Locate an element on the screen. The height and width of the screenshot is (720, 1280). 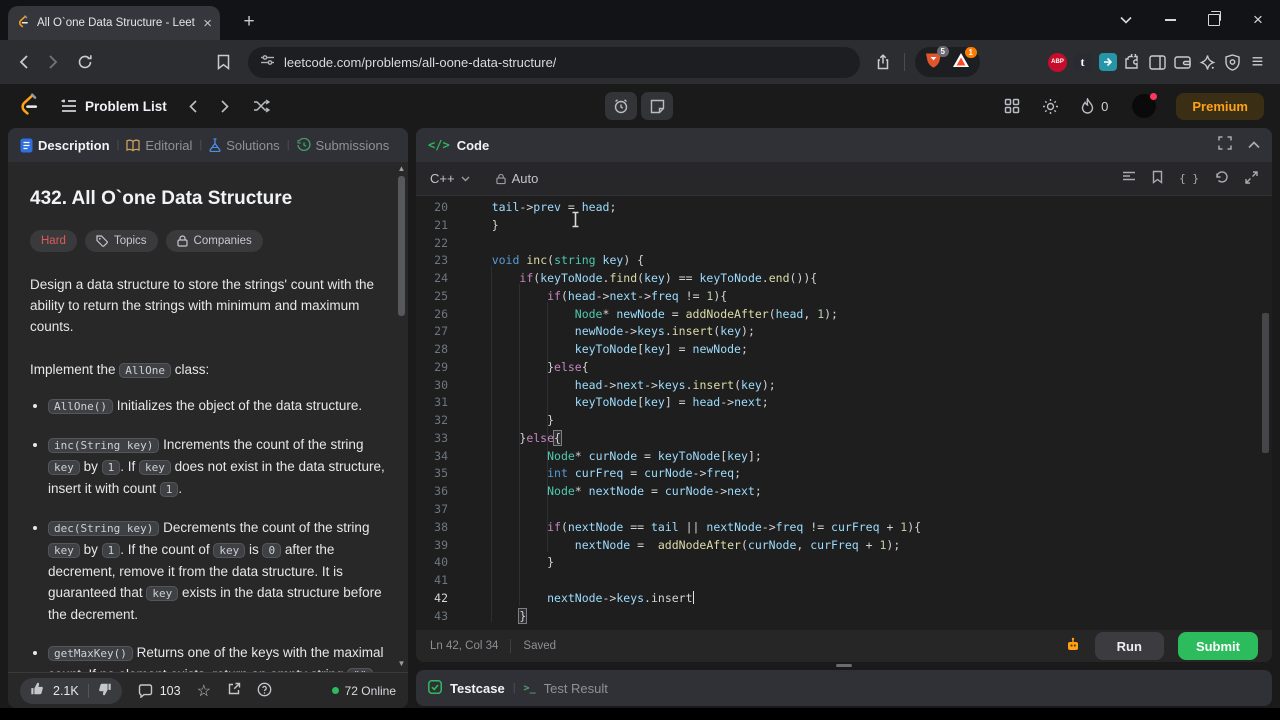
code-line: 41 is located at coordinates (844, 581).